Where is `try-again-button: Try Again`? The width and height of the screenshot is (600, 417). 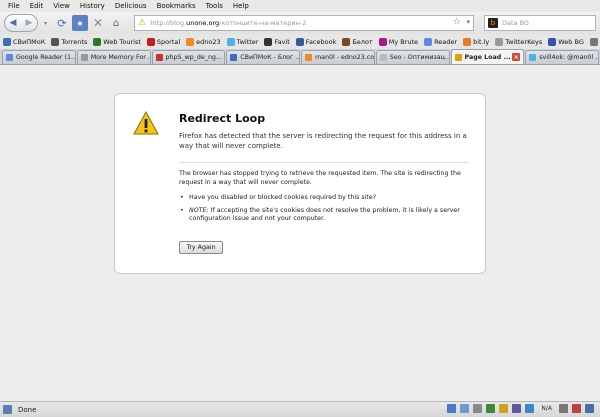
try-again-button: Try Again is located at coordinates (201, 247).